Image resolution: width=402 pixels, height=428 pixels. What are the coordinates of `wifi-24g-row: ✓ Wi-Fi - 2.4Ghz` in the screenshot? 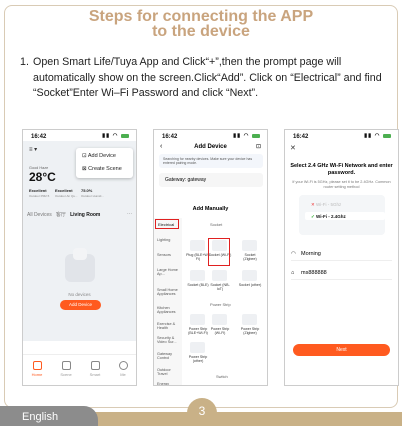 It's located at (345, 216).